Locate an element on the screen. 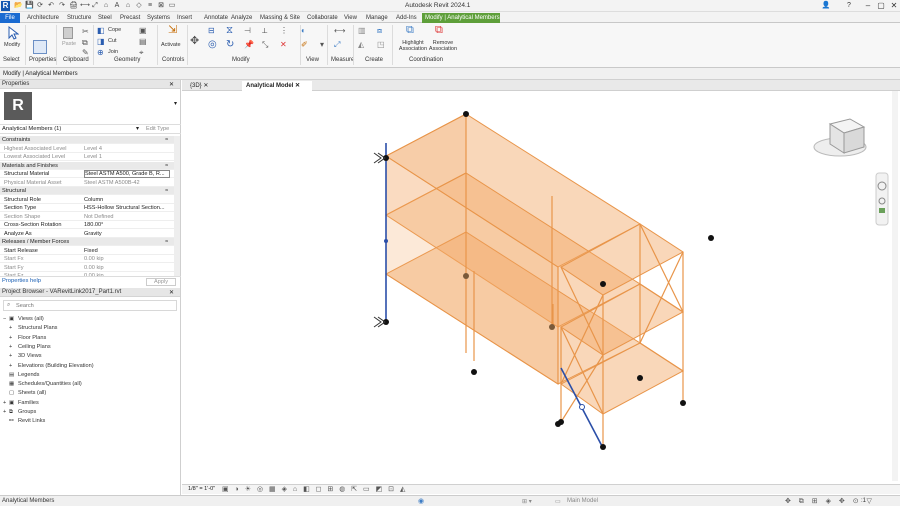  paste-button: Paste is located at coordinates (69, 44).